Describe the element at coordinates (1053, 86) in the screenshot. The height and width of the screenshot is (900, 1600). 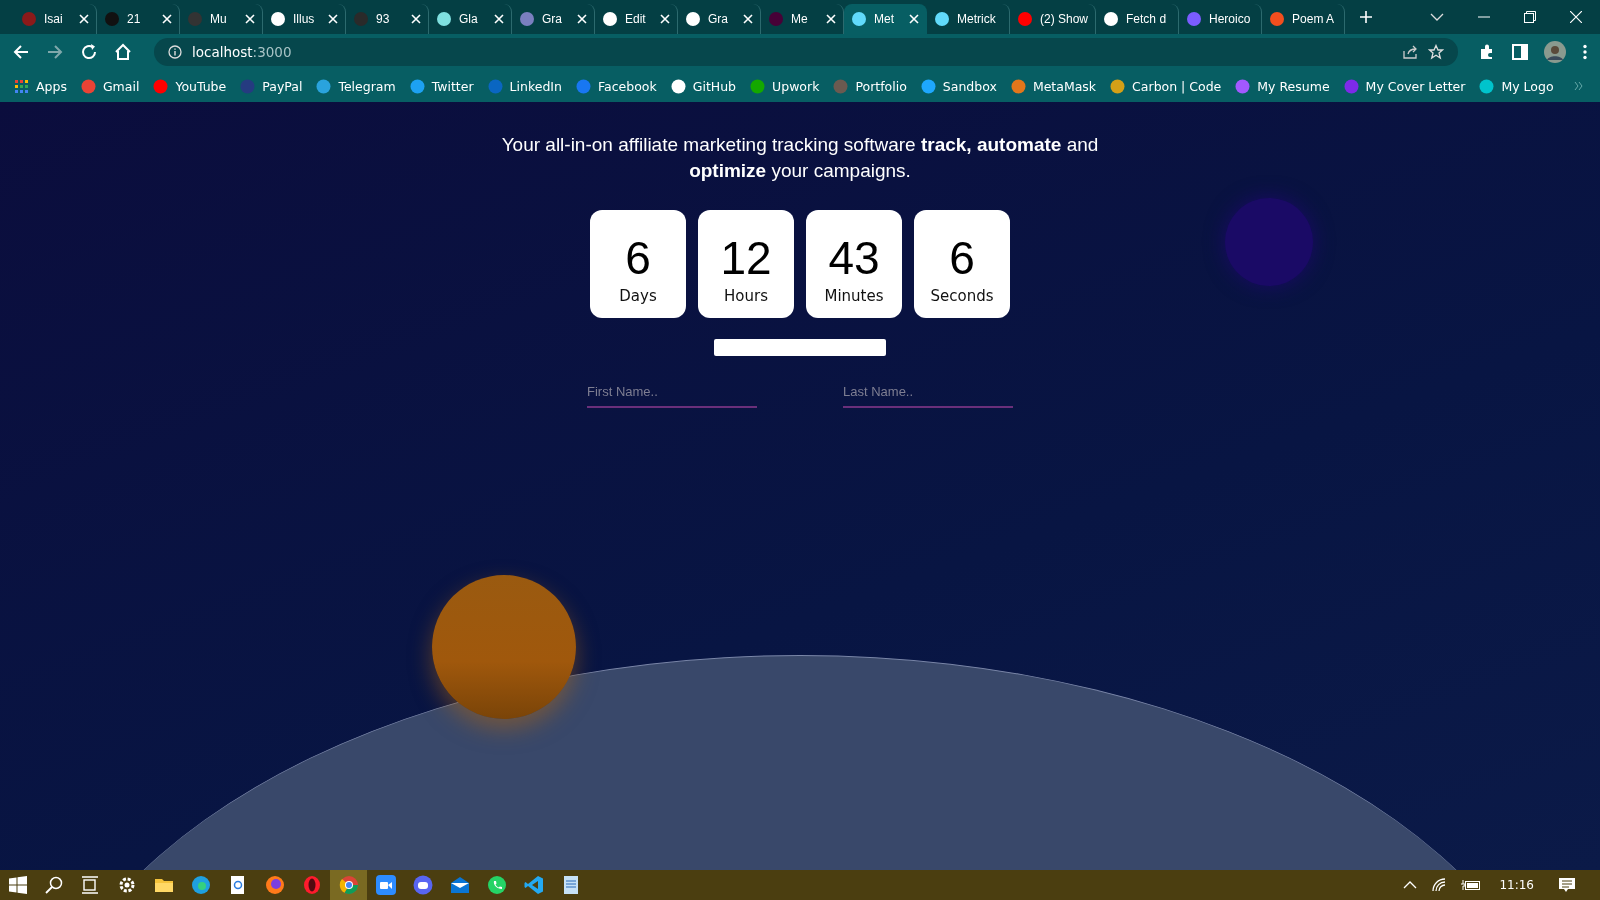
I see `bookmark-link: MetaMask` at that location.